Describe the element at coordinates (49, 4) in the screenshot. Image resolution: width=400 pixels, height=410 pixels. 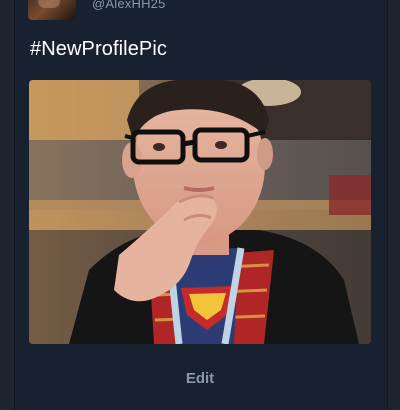
I see `avatar-highlight` at that location.